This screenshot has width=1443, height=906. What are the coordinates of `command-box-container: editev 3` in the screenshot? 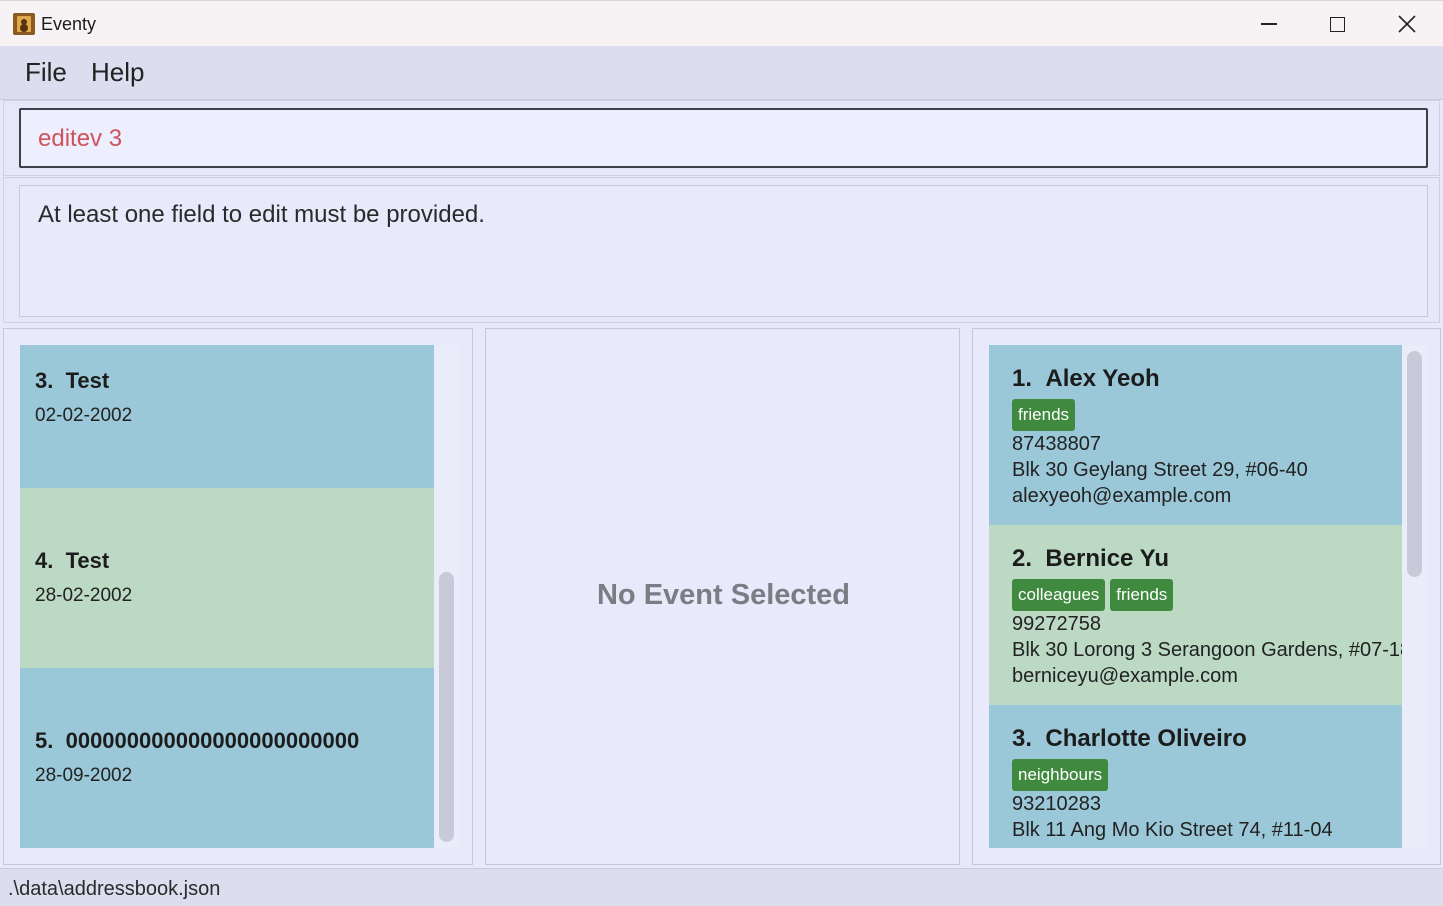 It's located at (721, 138).